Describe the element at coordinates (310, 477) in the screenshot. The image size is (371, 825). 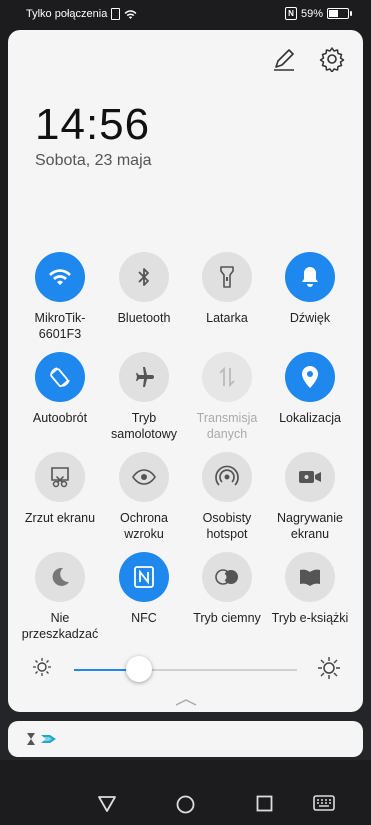
I see `screen-record-icon` at that location.